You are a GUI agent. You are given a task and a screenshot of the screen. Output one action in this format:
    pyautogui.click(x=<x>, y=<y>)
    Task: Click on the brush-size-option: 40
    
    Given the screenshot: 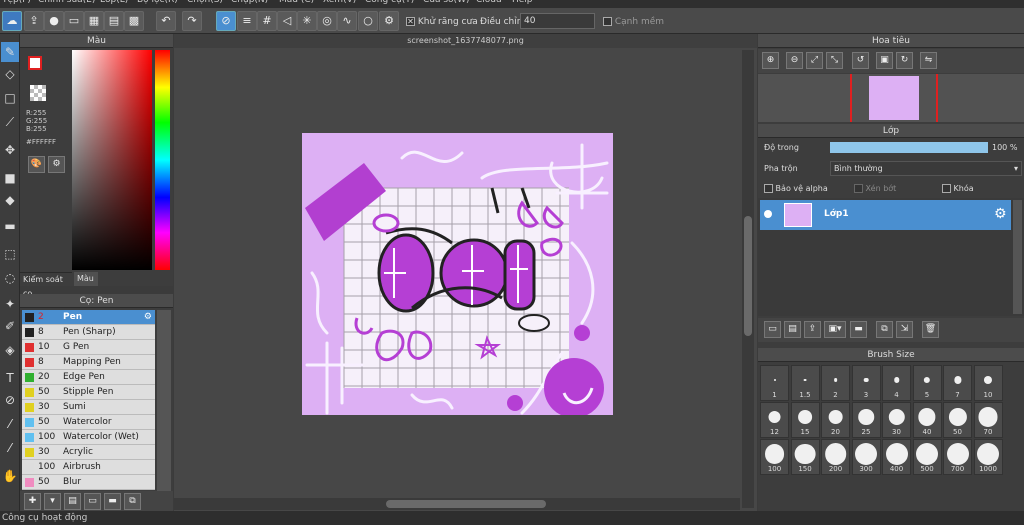 What is the action you would take?
    pyautogui.click(x=927, y=420)
    